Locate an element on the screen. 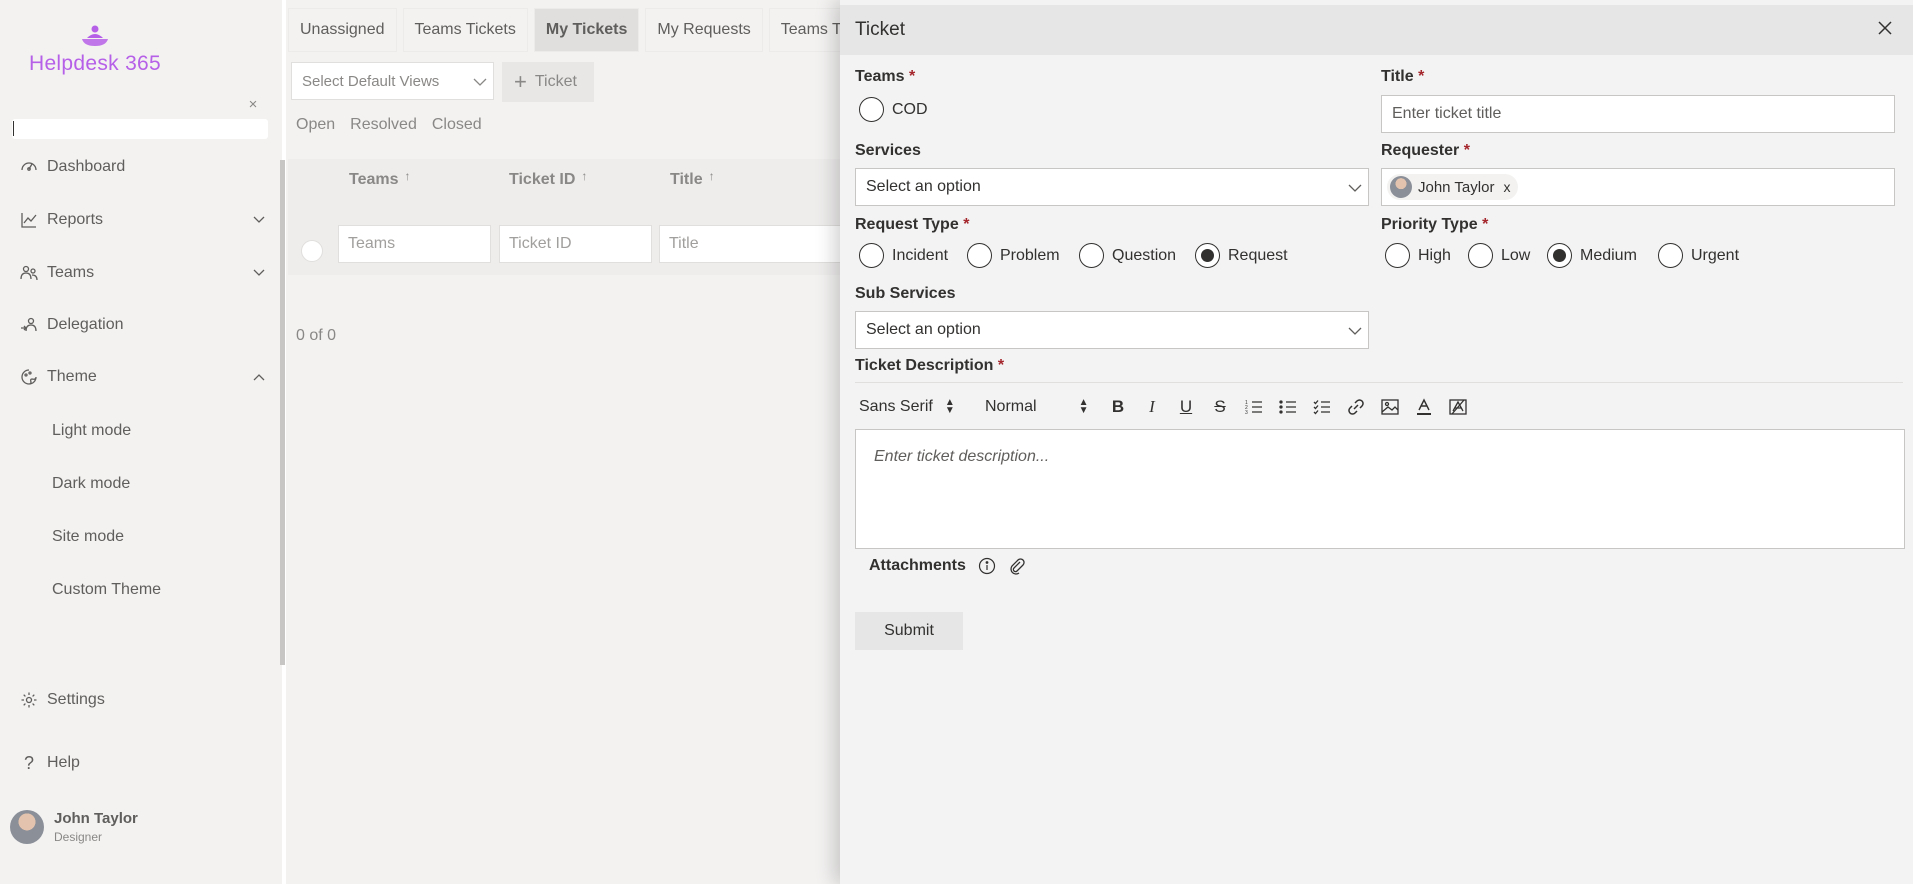 The height and width of the screenshot is (884, 1913). nav-label: Settings is located at coordinates (76, 699).